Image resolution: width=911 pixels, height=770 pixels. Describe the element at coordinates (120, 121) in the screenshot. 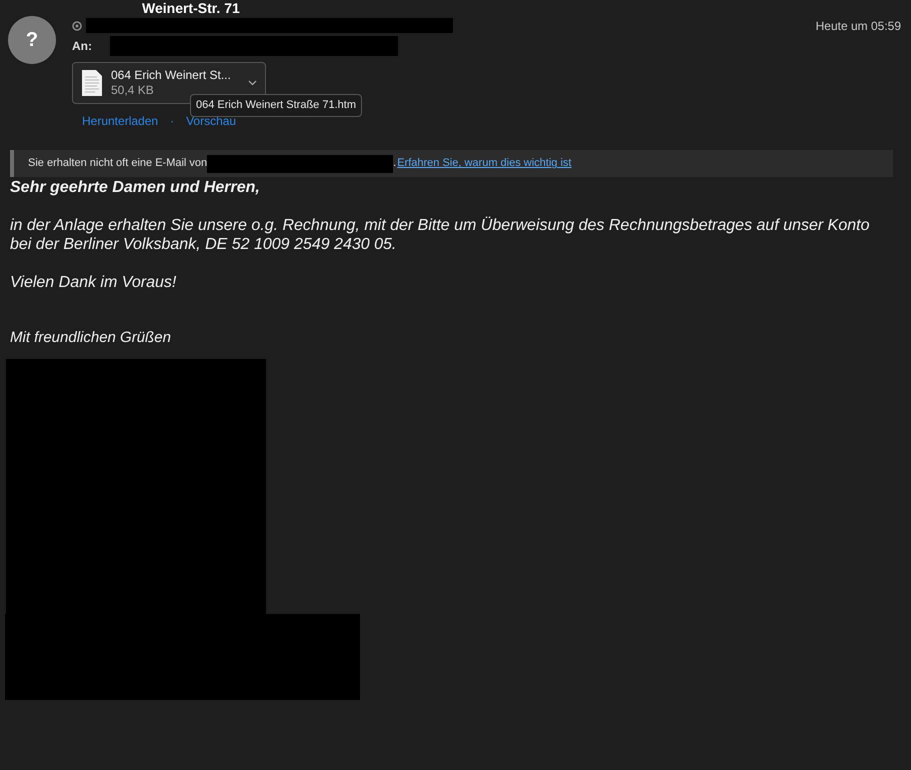

I see `attachment-action-link: Herunterladen` at that location.